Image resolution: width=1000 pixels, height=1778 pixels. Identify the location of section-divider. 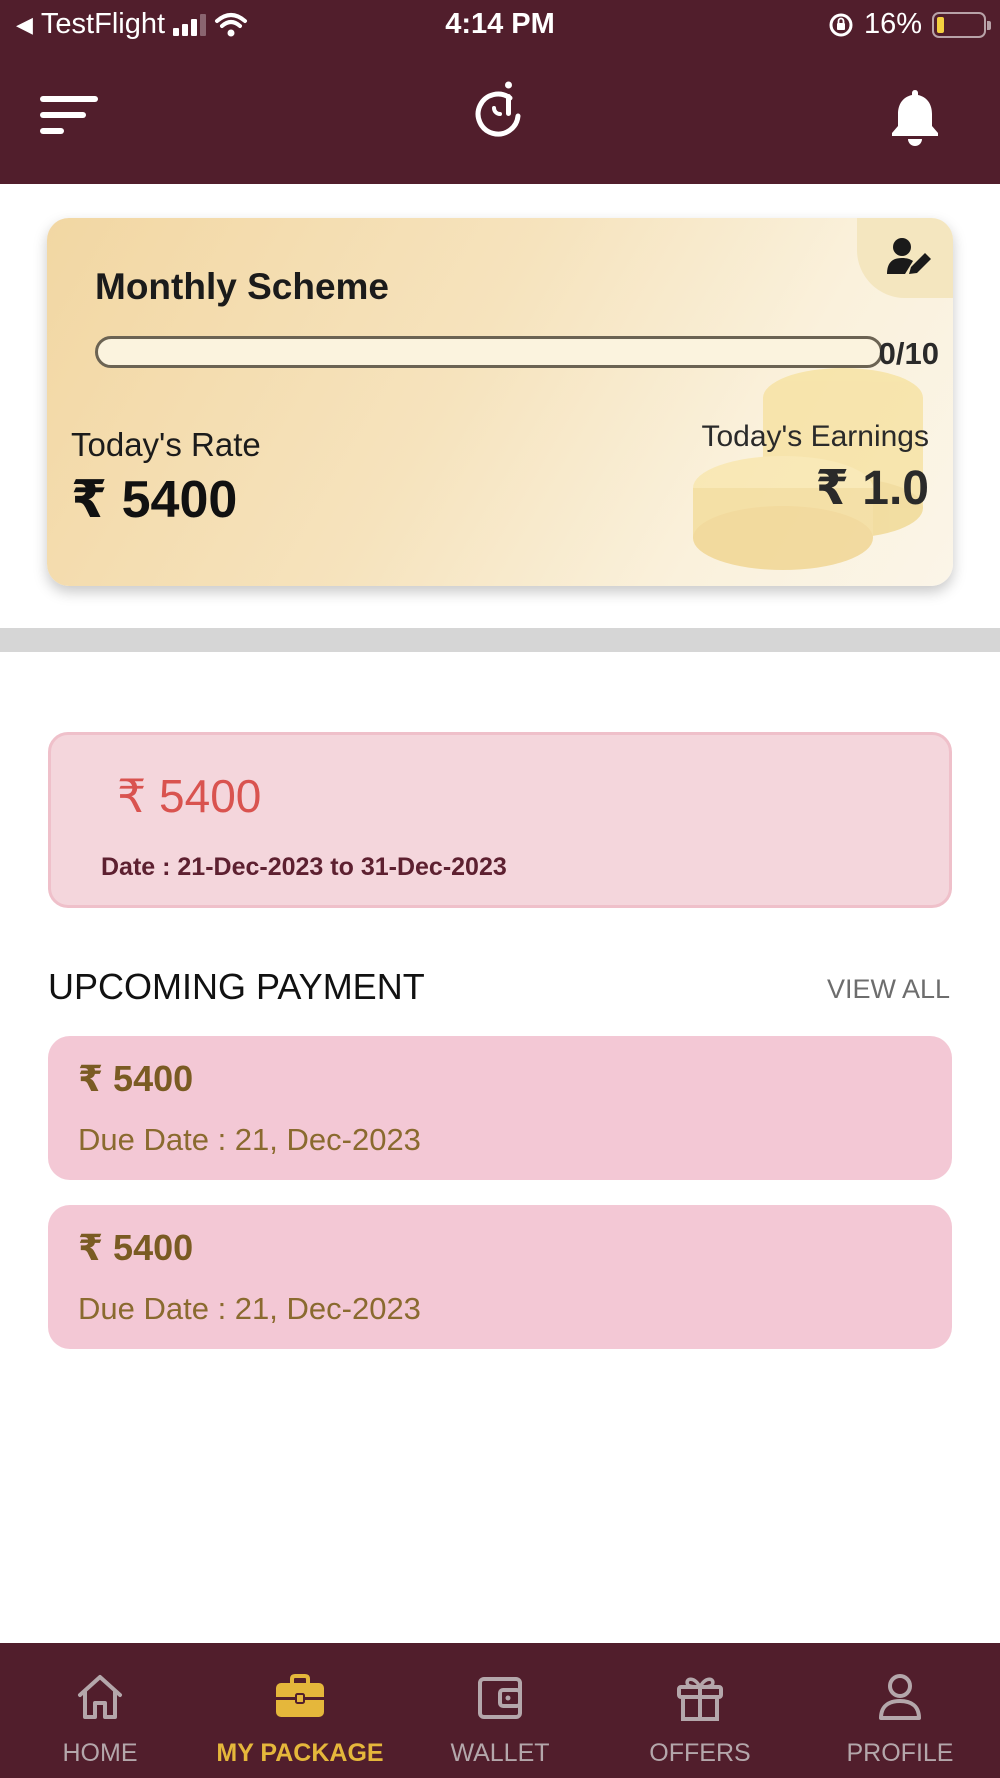
(500, 640).